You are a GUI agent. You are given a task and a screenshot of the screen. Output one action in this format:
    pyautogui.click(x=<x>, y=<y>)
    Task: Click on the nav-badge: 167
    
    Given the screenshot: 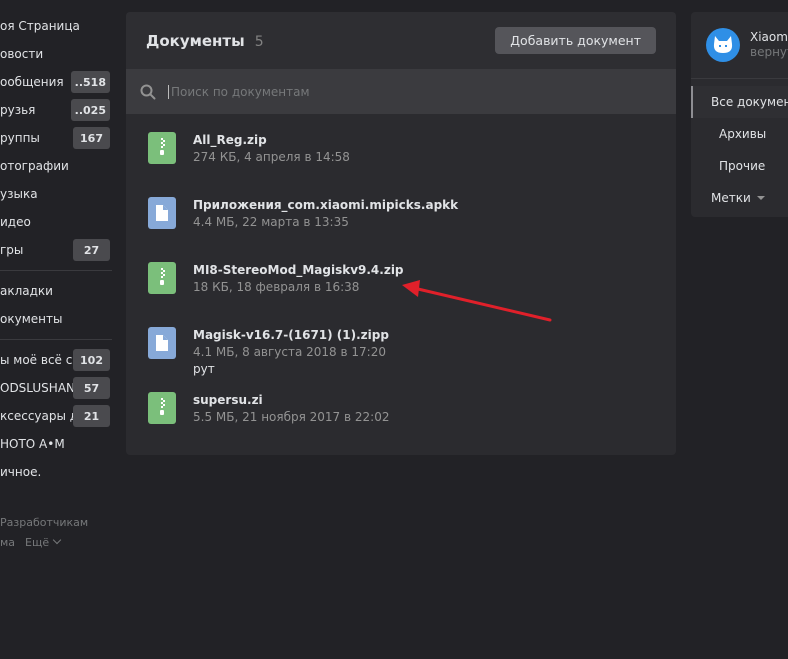 What is the action you would take?
    pyautogui.click(x=91, y=138)
    